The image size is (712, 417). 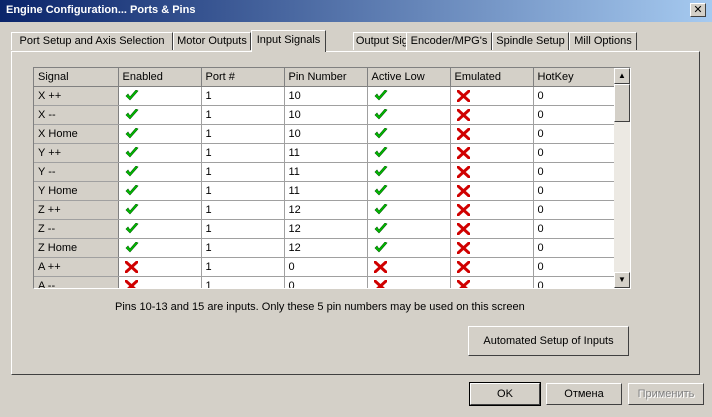 What do you see at coordinates (288, 41) in the screenshot?
I see `tab-input-signals: Input Signals` at bounding box center [288, 41].